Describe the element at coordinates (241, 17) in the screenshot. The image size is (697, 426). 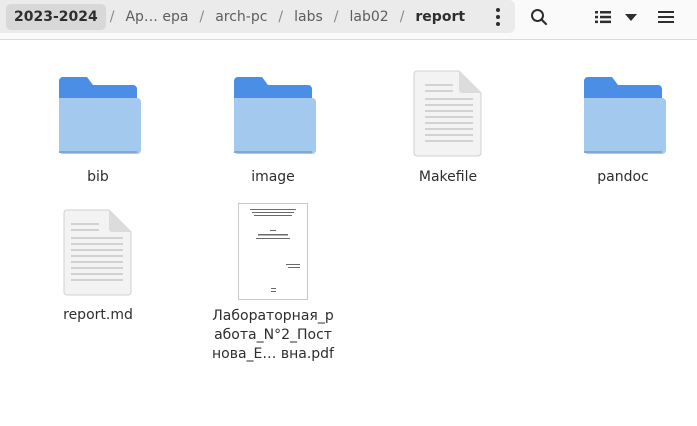
I see `breadcrumb-item-arch-pc: arch-pc` at that location.